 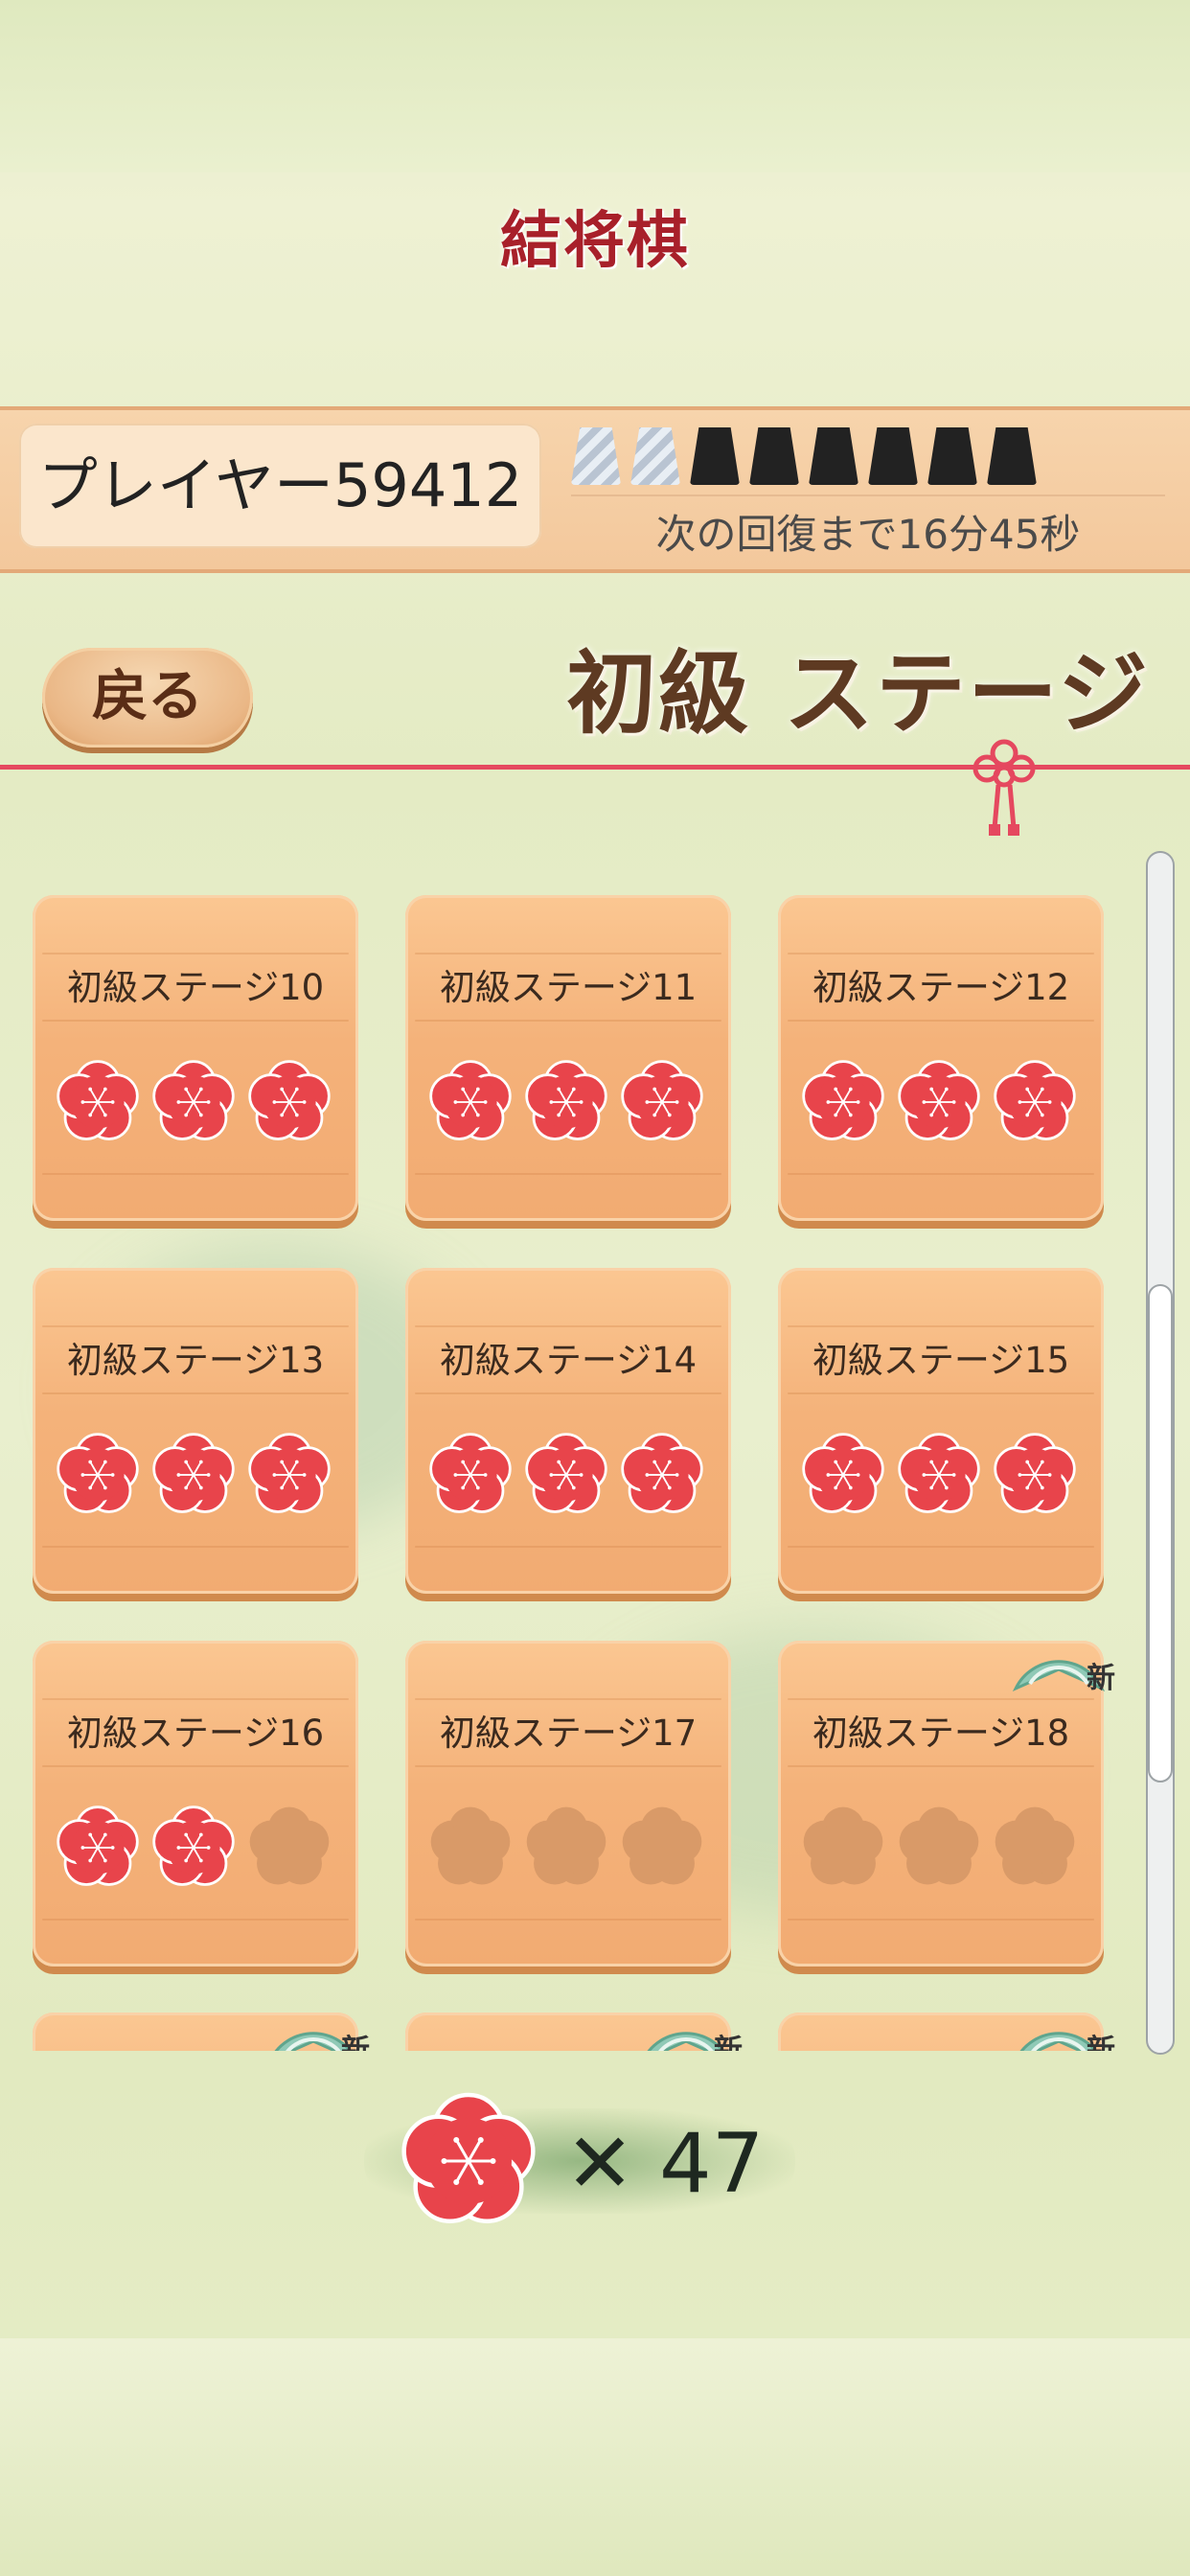 What do you see at coordinates (941, 1733) in the screenshot?
I see `stage-label: 初級ステージ18` at bounding box center [941, 1733].